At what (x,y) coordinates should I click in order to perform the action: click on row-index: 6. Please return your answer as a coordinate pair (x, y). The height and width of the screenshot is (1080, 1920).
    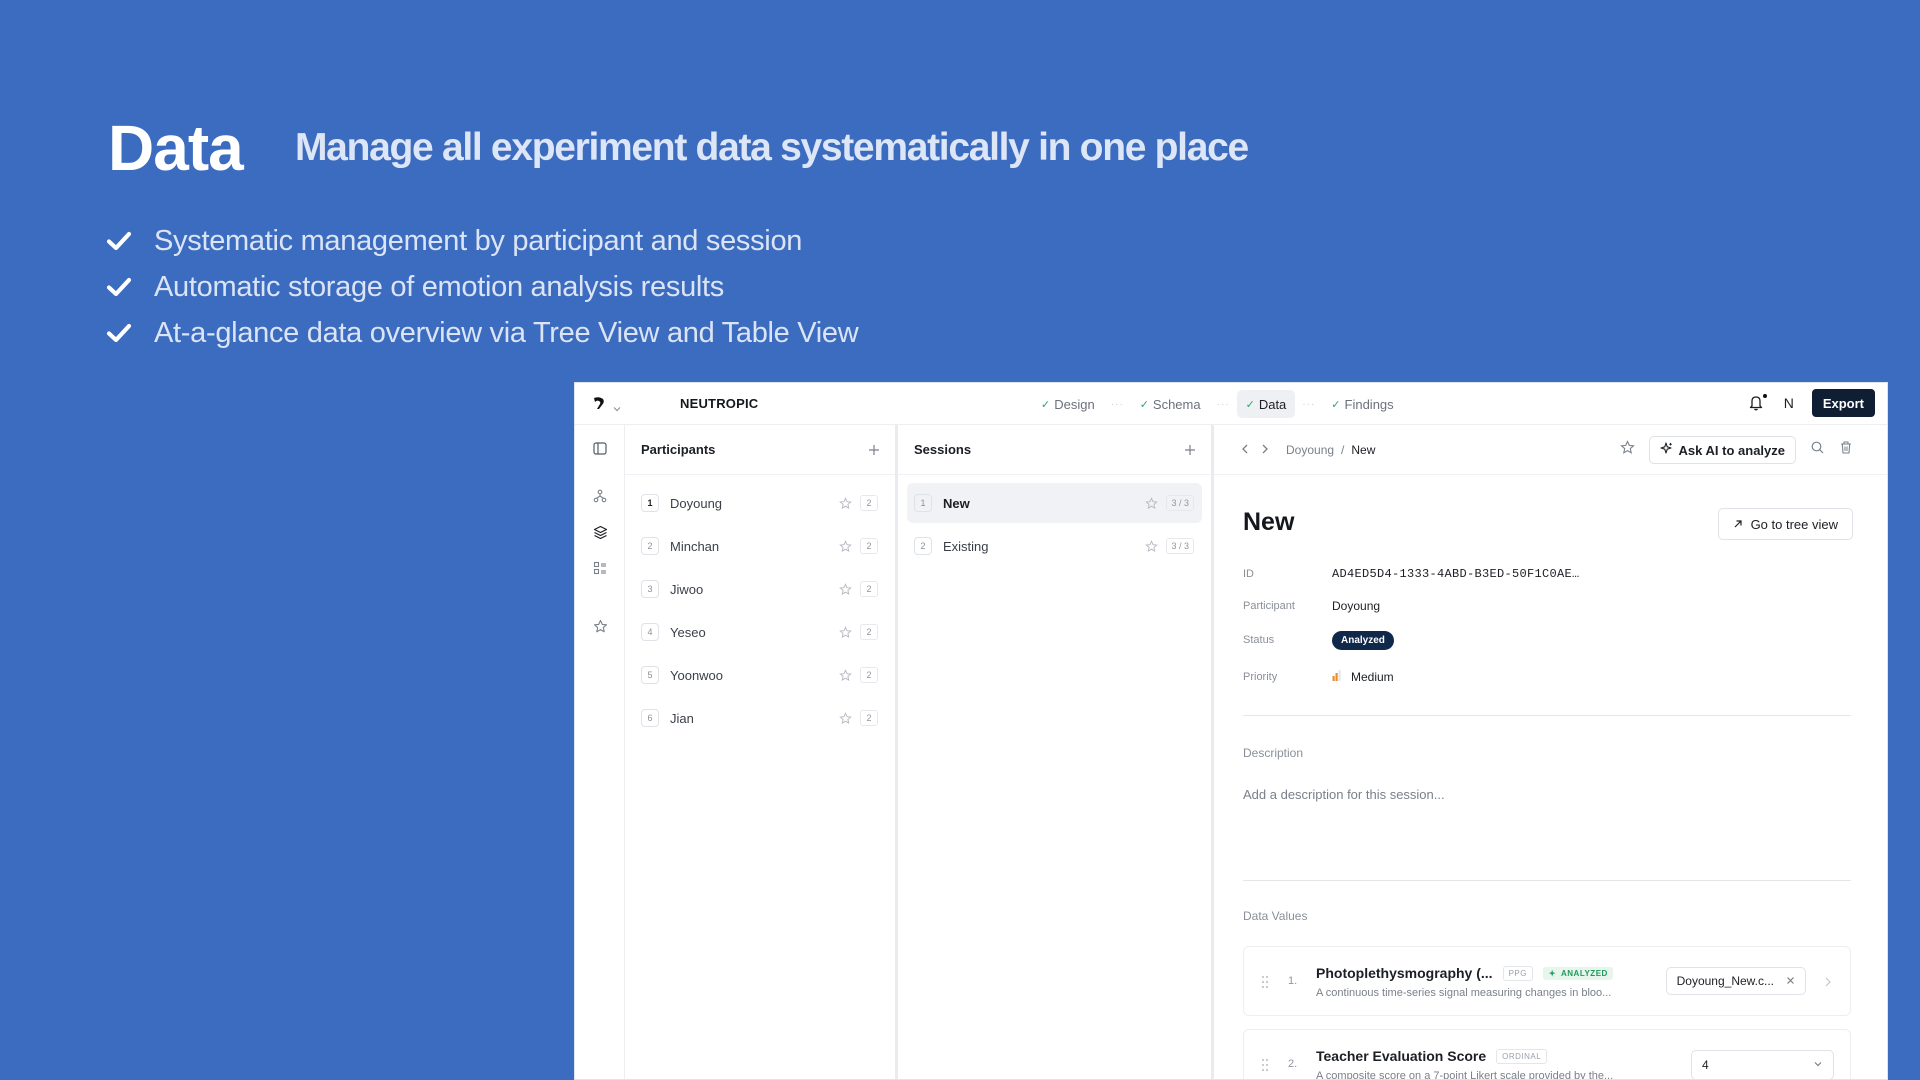
    Looking at the image, I should click on (650, 718).